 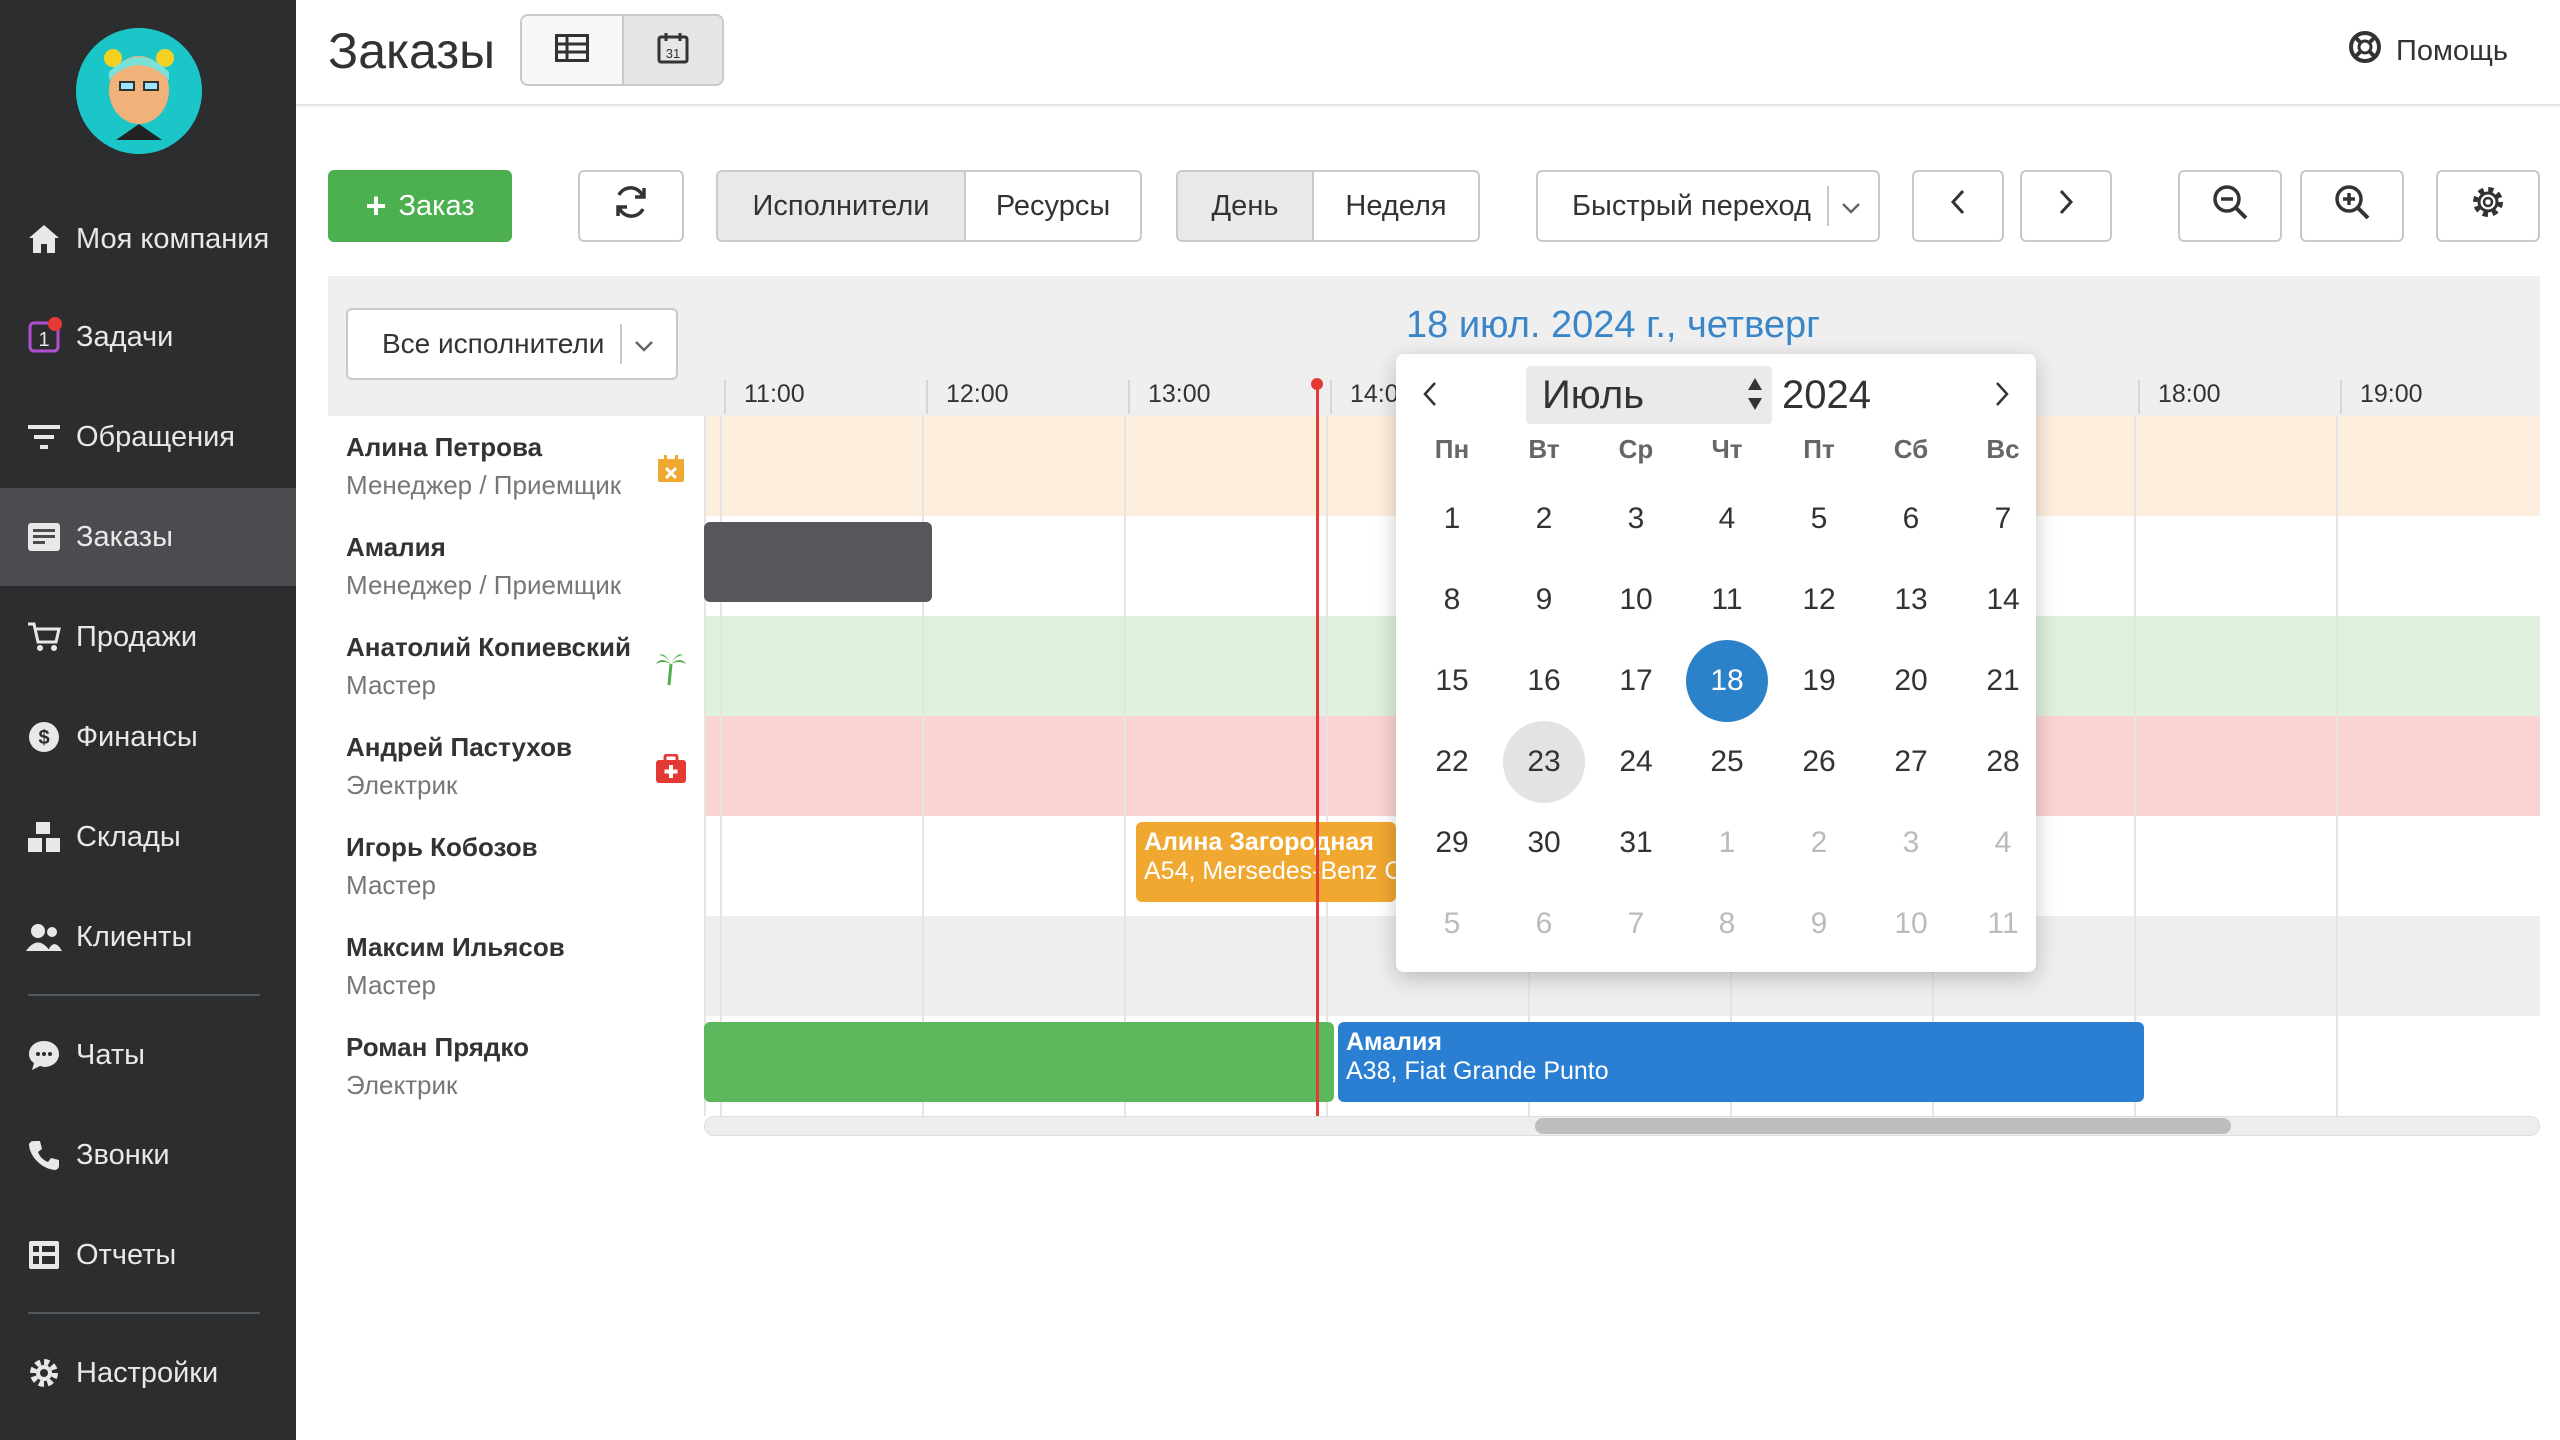 I want to click on avatar, so click(x=139, y=91).